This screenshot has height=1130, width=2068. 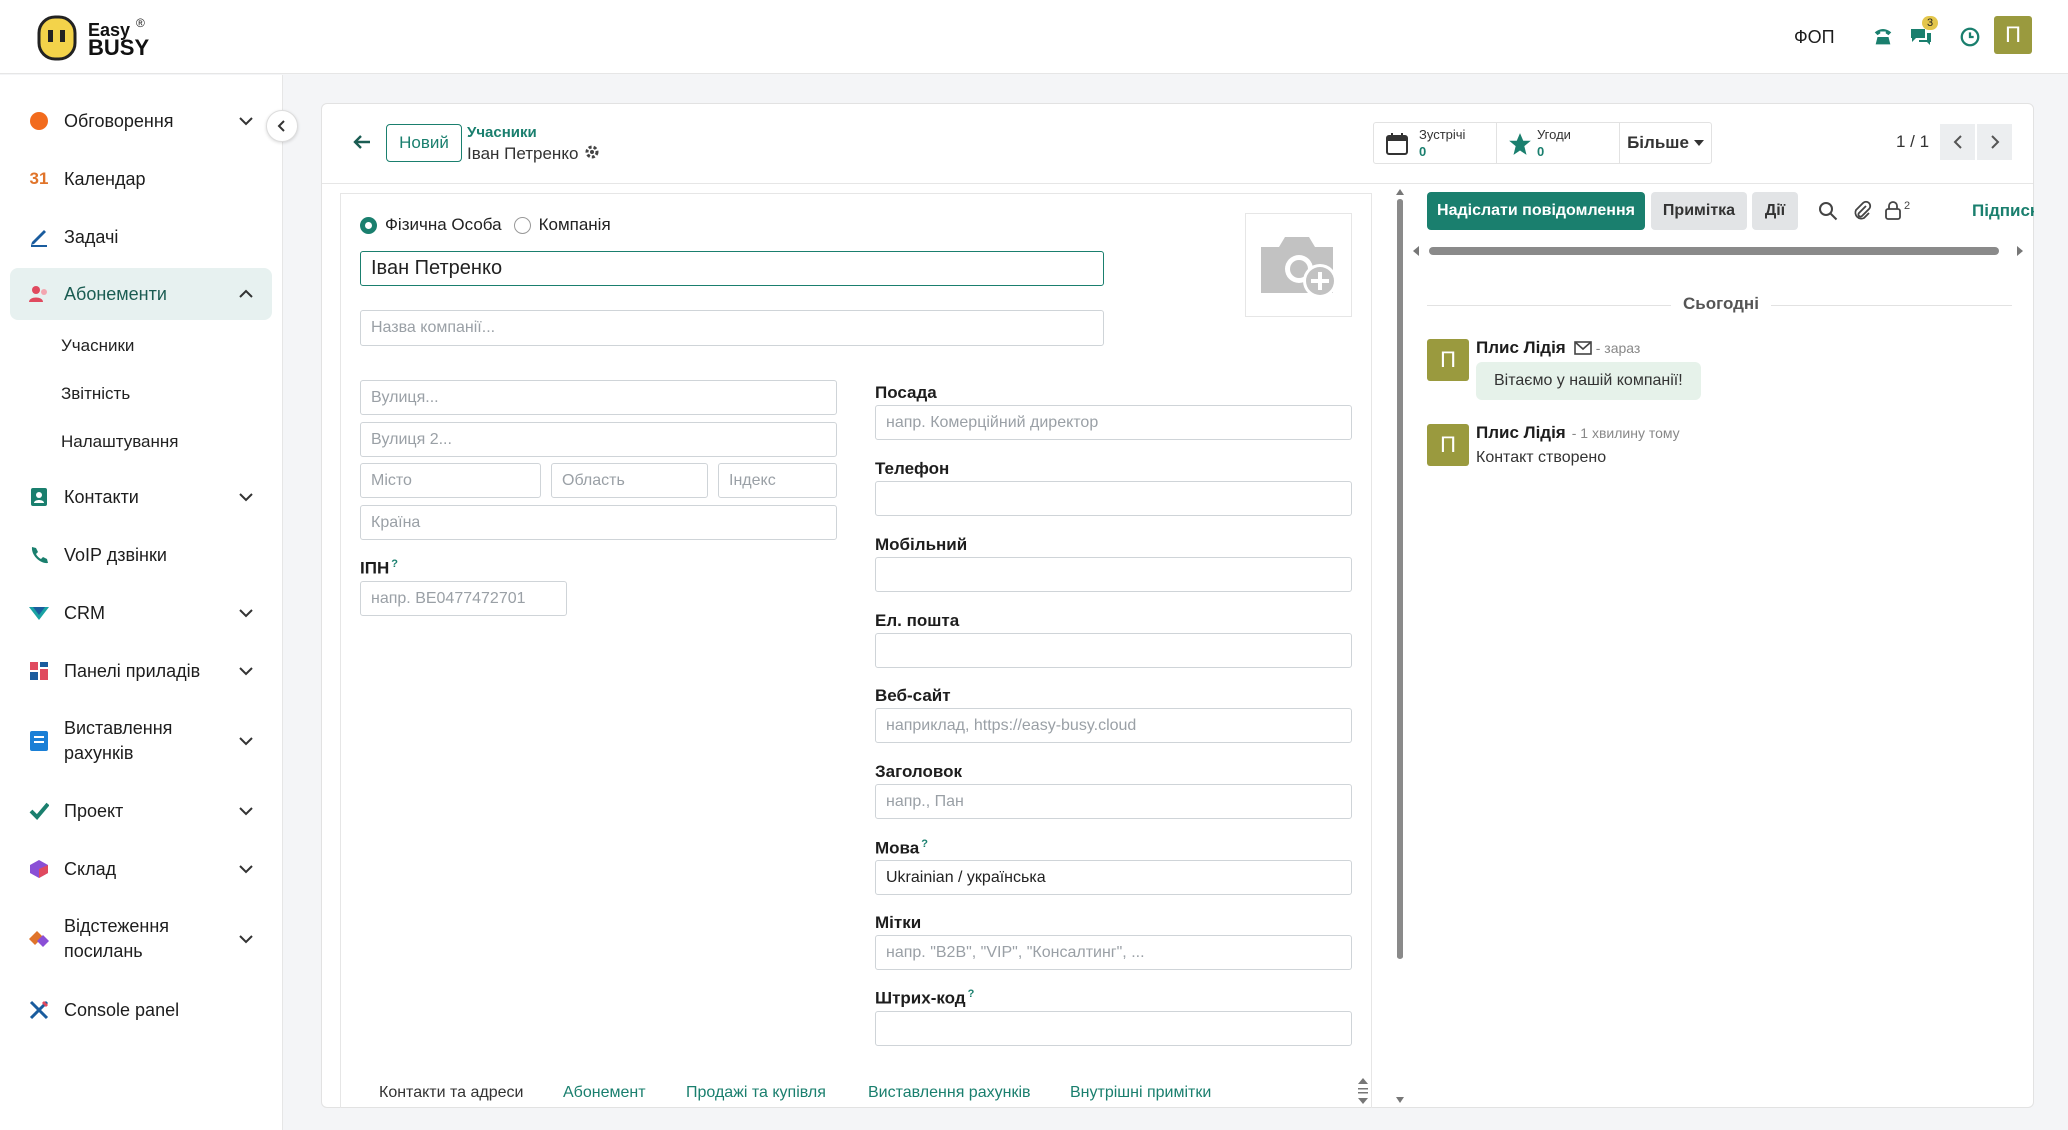 What do you see at coordinates (949, 1093) in the screenshot?
I see `tab-invoicing: Виставлення рахунків` at bounding box center [949, 1093].